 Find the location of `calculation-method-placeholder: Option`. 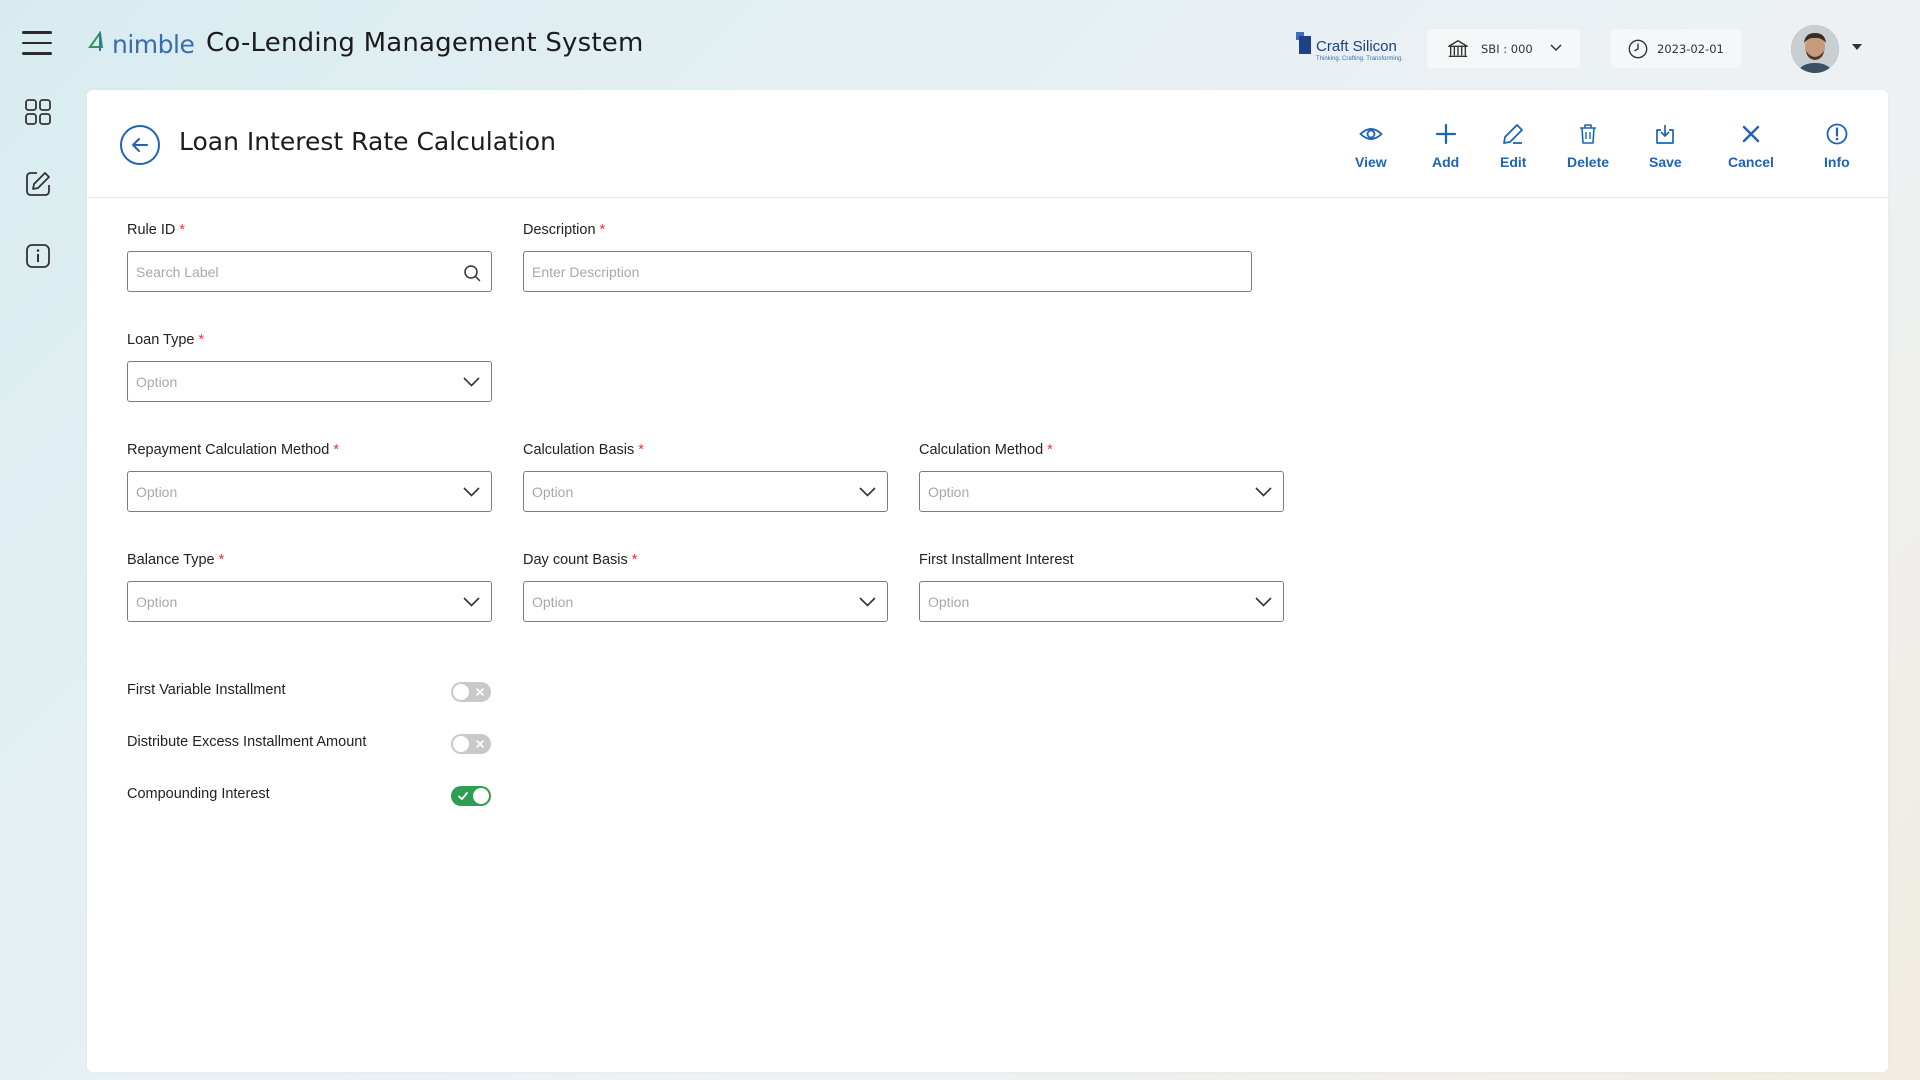

calculation-method-placeholder: Option is located at coordinates (949, 492).